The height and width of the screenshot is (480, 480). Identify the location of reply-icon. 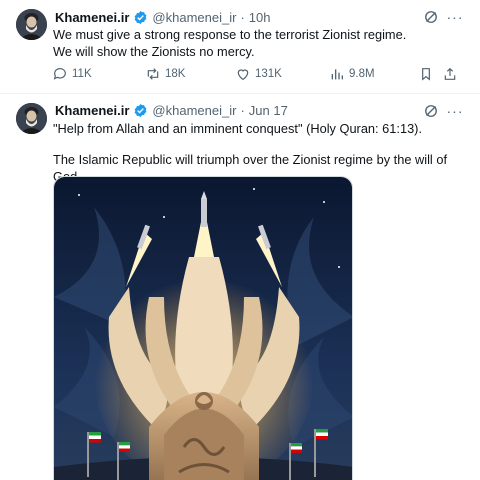
(59, 74).